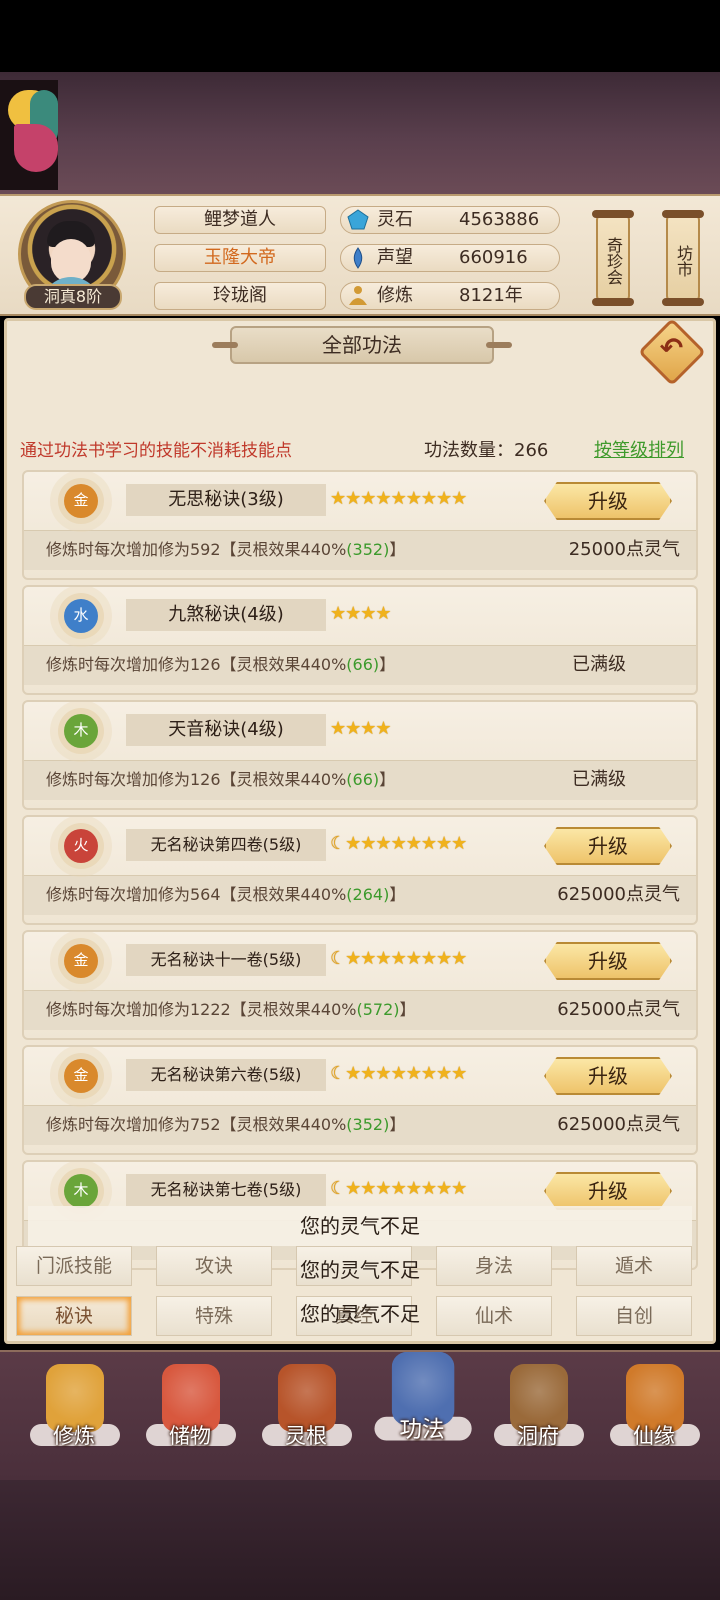  Describe the element at coordinates (378, 1009) in the screenshot. I see `skill-bonus-value: (572)` at that location.